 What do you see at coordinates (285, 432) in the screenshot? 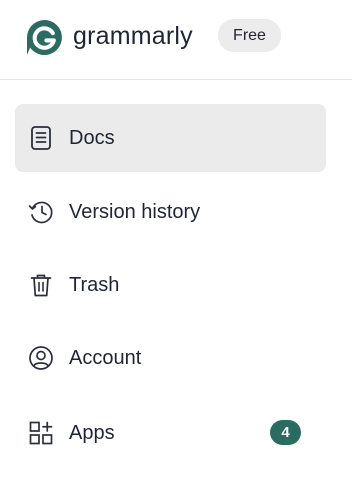
I see `apps-count-badge: 4` at bounding box center [285, 432].